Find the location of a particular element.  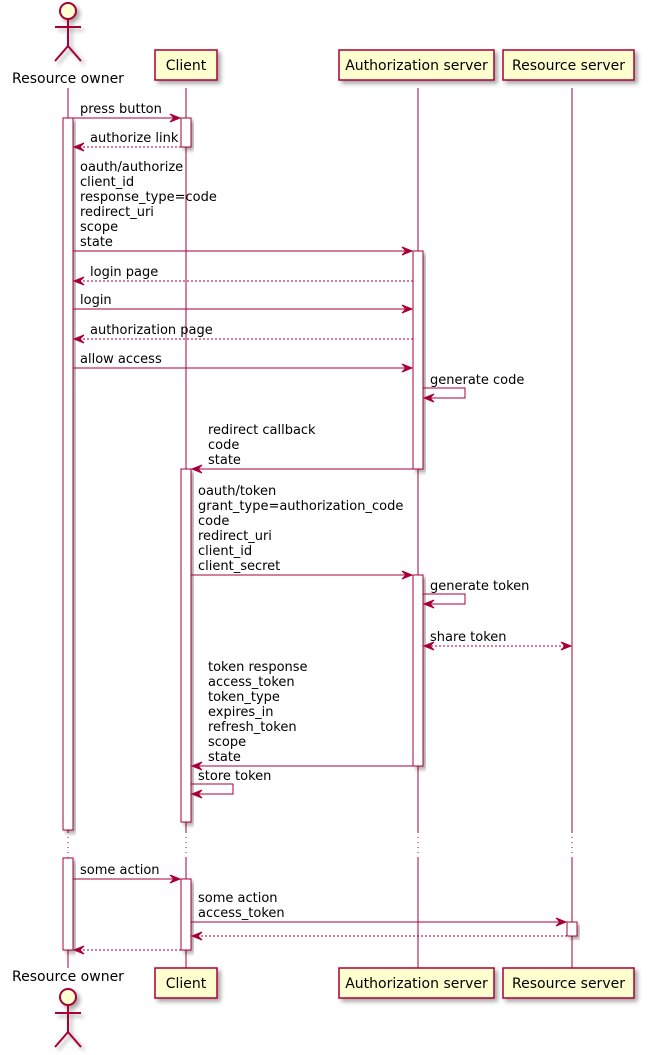

message-label: authorization page is located at coordinates (151, 330).